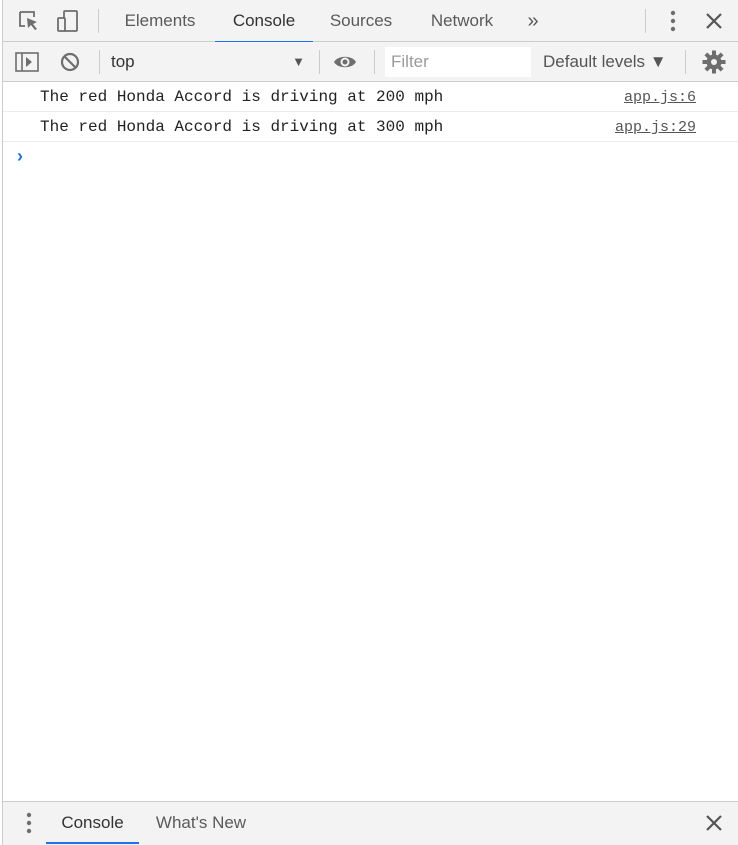 Image resolution: width=738 pixels, height=845 pixels. Describe the element at coordinates (20, 156) in the screenshot. I see `prompt-chevron-icon: ›` at that location.